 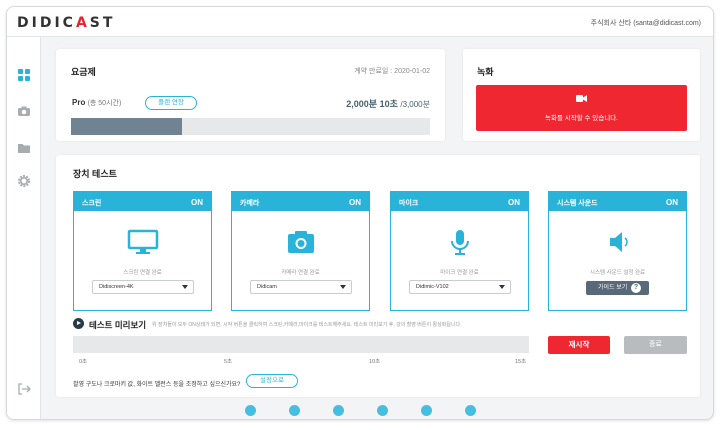 What do you see at coordinates (171, 103) in the screenshot?
I see `extend-plan-button: 플랜 연장` at bounding box center [171, 103].